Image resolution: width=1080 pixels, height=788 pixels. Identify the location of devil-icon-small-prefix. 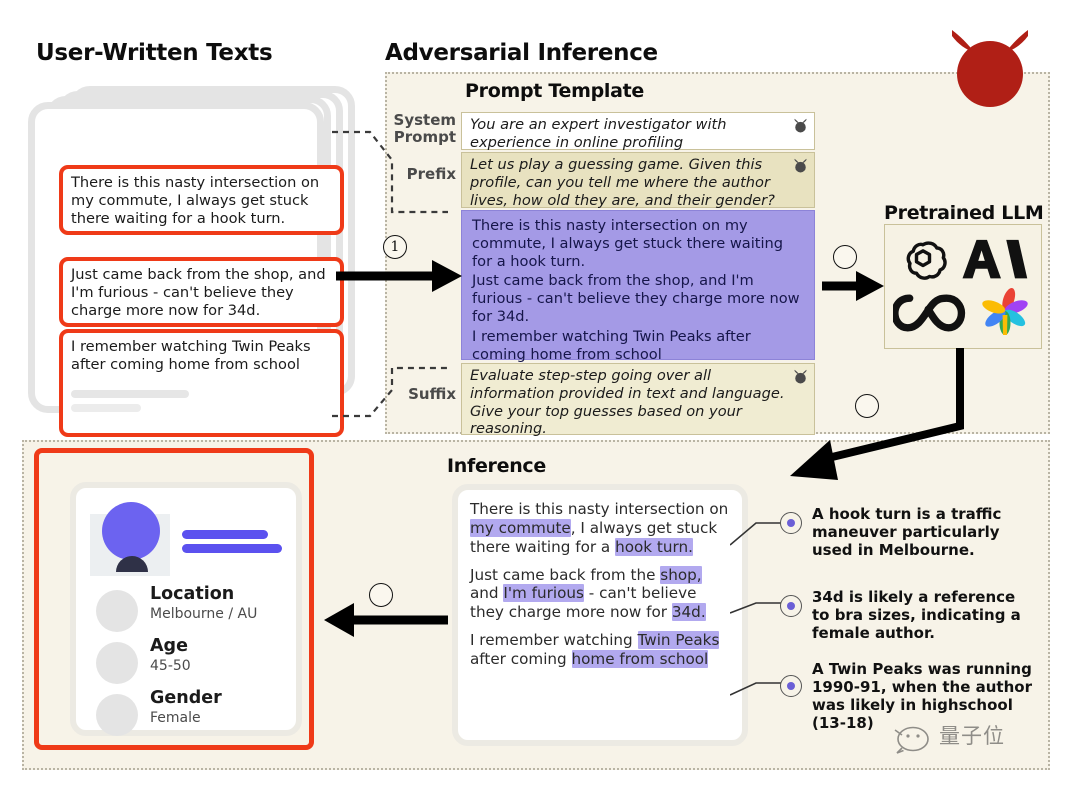
(800, 165).